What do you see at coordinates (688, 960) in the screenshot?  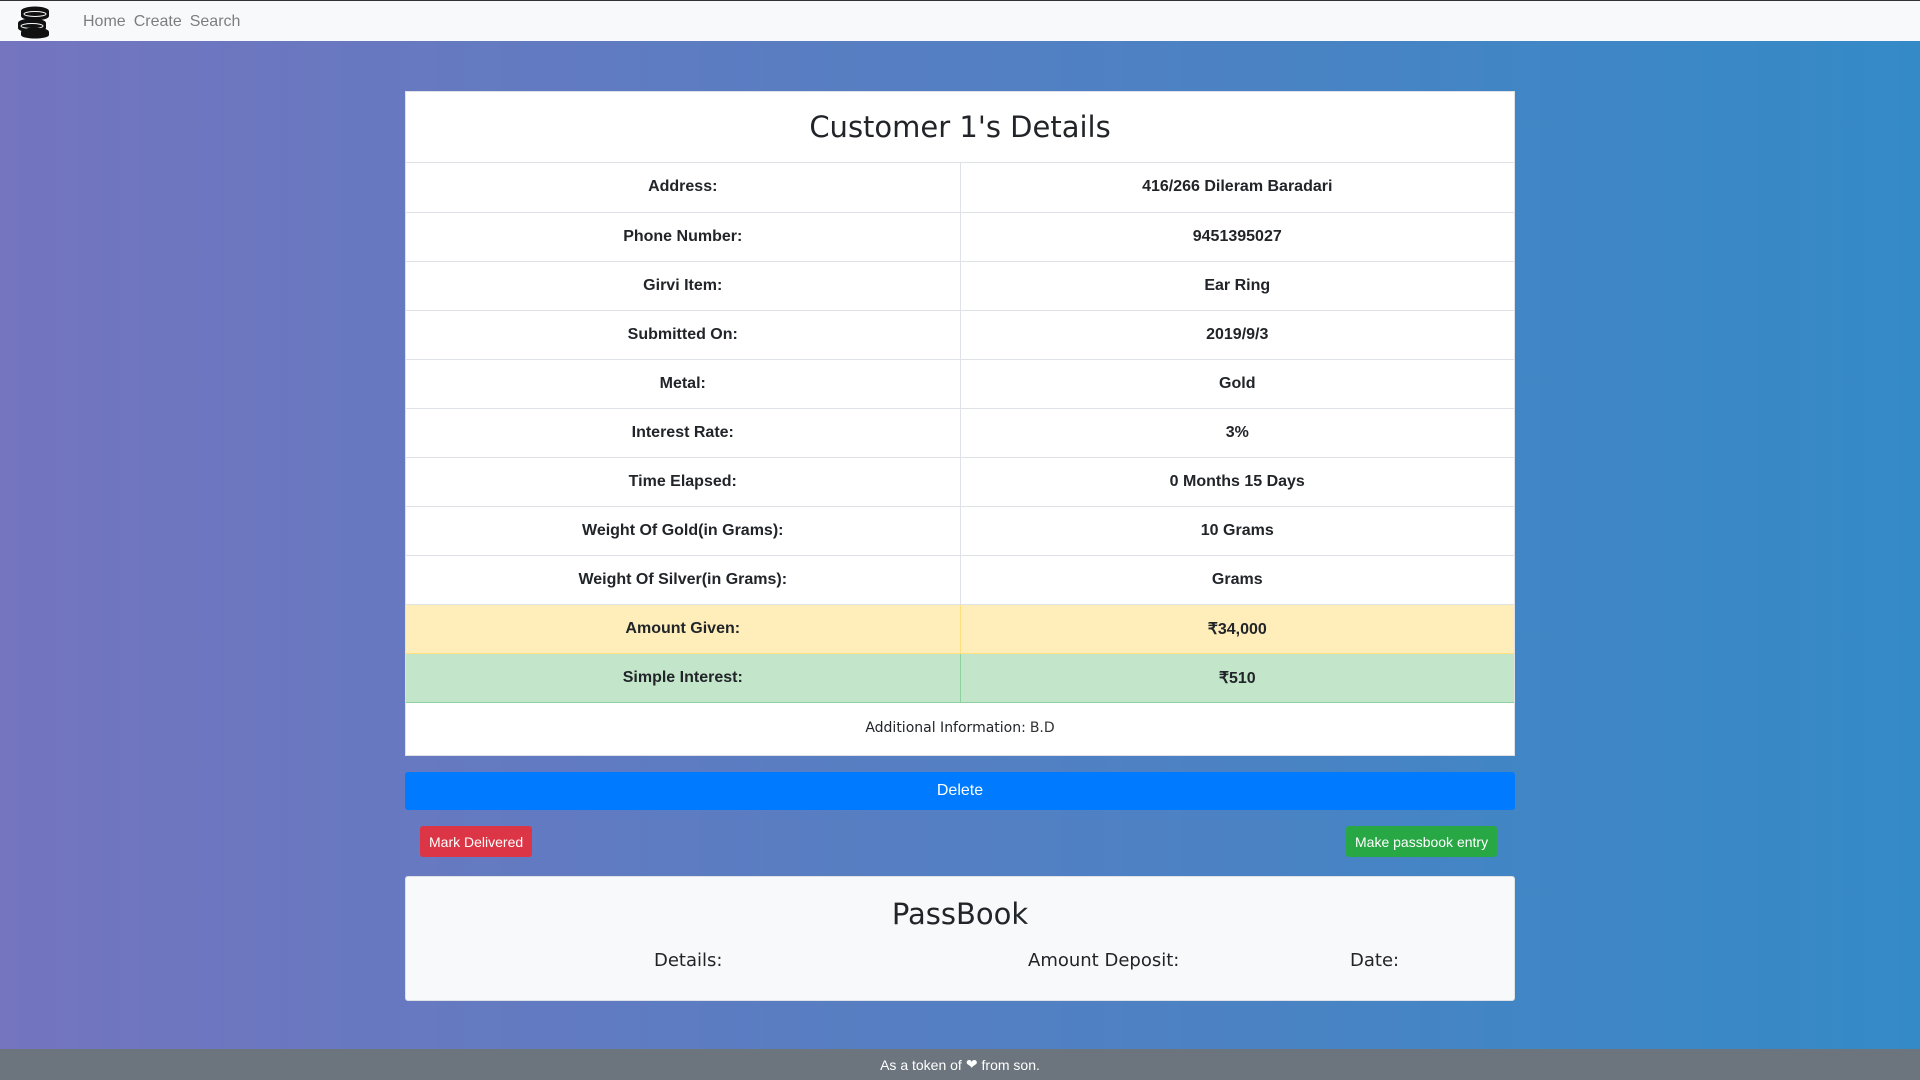 I see `passbook-details-header: Details:` at bounding box center [688, 960].